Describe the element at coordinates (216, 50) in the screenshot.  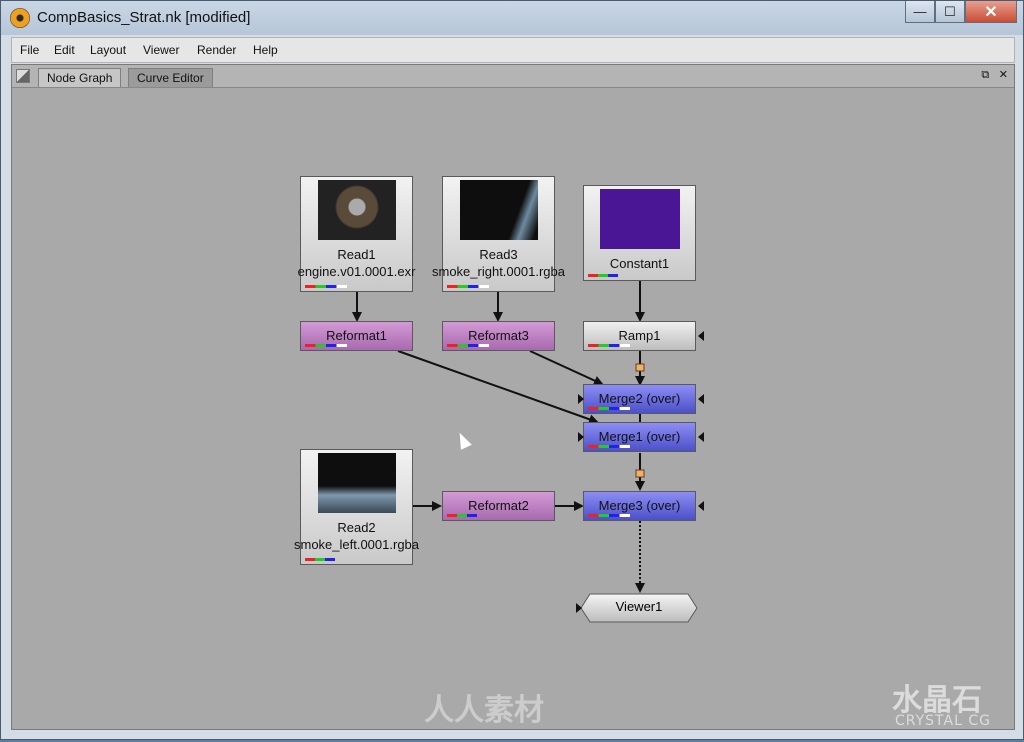
I see `menu-render: Render` at that location.